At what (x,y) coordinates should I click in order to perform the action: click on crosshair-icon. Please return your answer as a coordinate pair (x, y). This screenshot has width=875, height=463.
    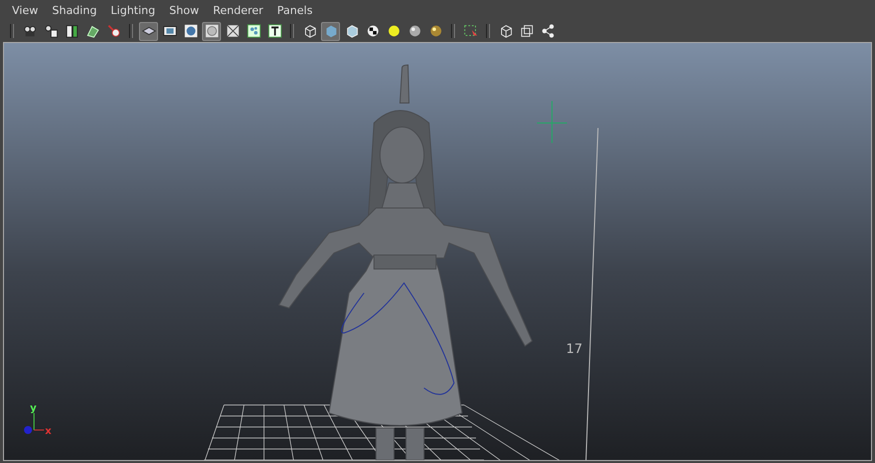
    Looking at the image, I should click on (552, 122).